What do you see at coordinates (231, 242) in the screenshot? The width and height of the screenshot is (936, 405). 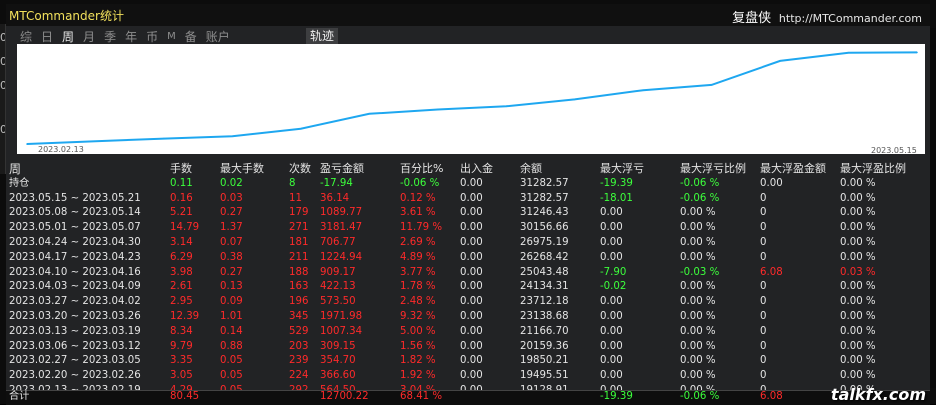 I see `table-cell: 0.07` at bounding box center [231, 242].